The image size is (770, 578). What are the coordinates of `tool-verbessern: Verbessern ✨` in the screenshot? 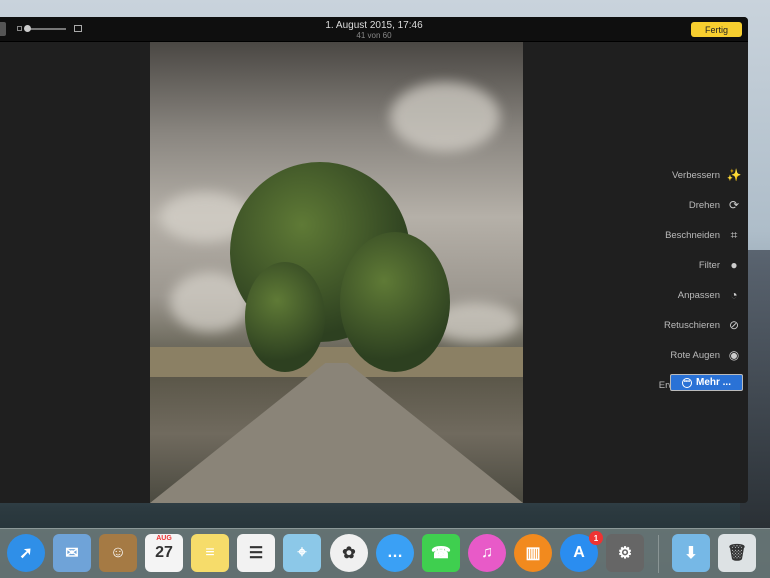 It's located at (687, 175).